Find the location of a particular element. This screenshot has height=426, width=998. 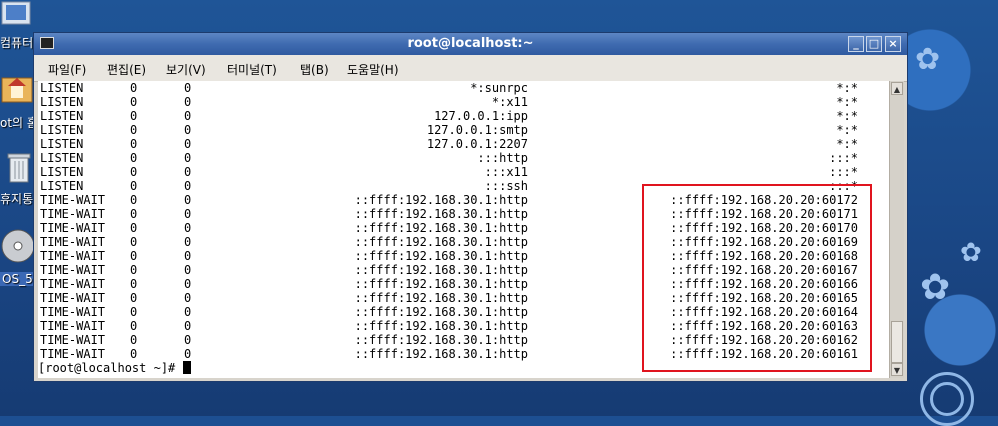

dvd-icon is located at coordinates (18, 246).